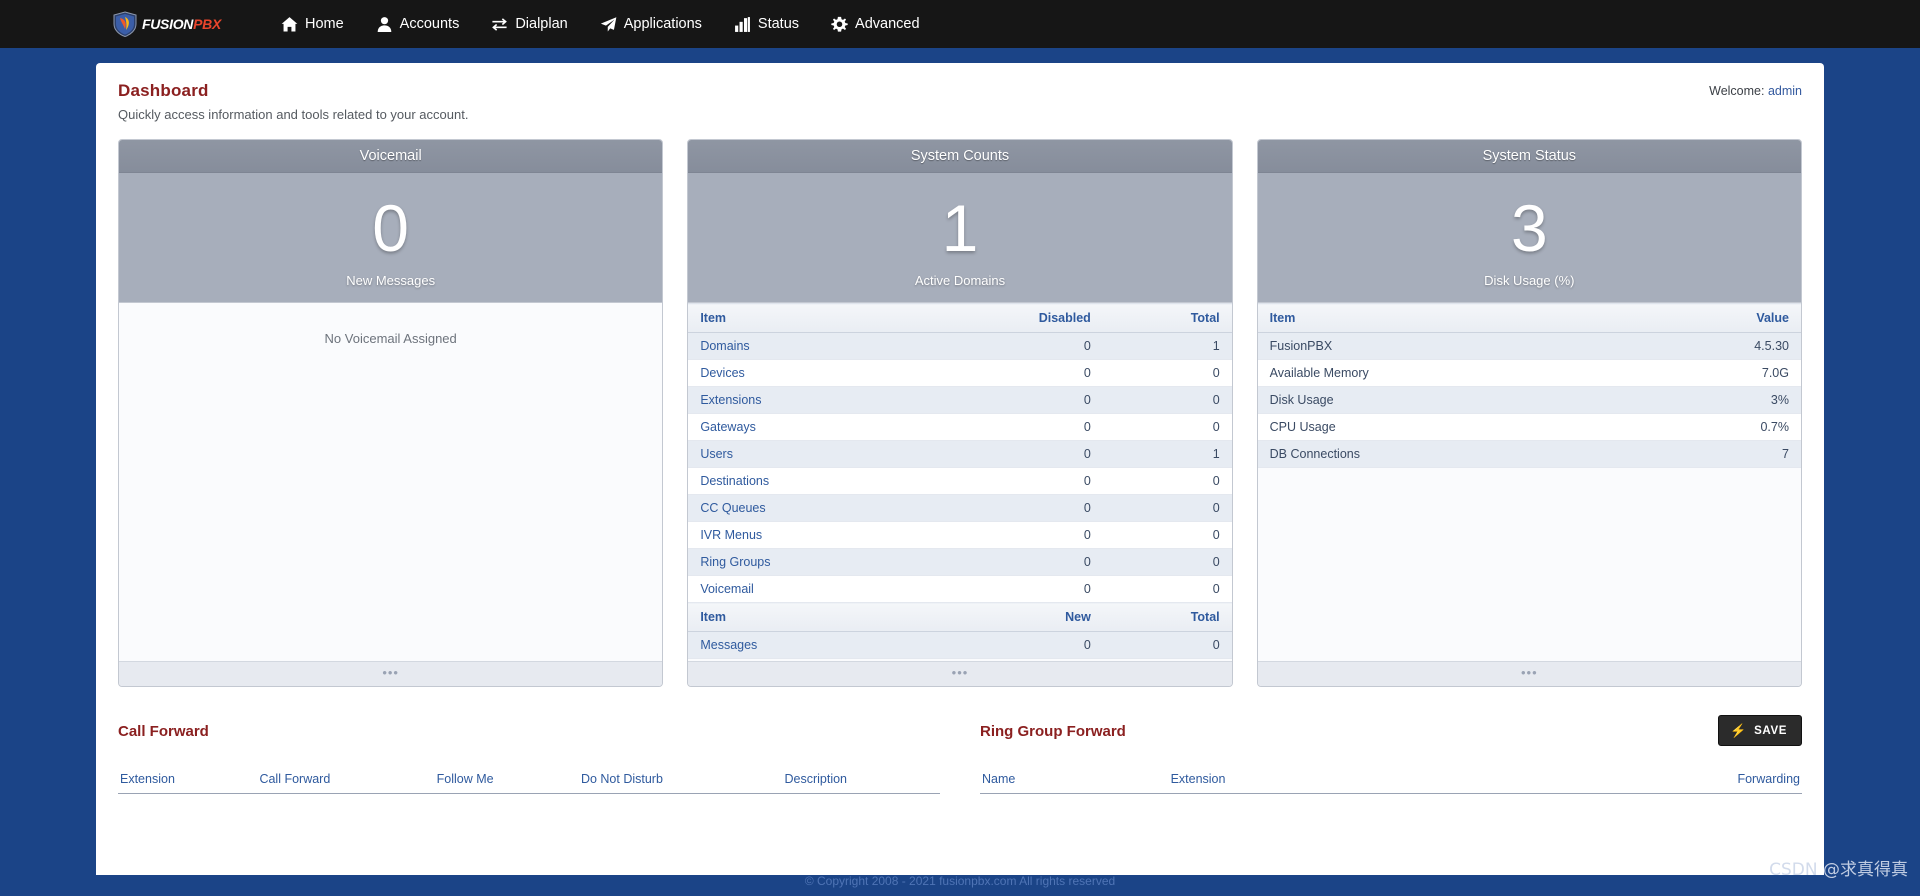 The height and width of the screenshot is (896, 1920). Describe the element at coordinates (803, 454) in the screenshot. I see `cell-item: Users` at that location.